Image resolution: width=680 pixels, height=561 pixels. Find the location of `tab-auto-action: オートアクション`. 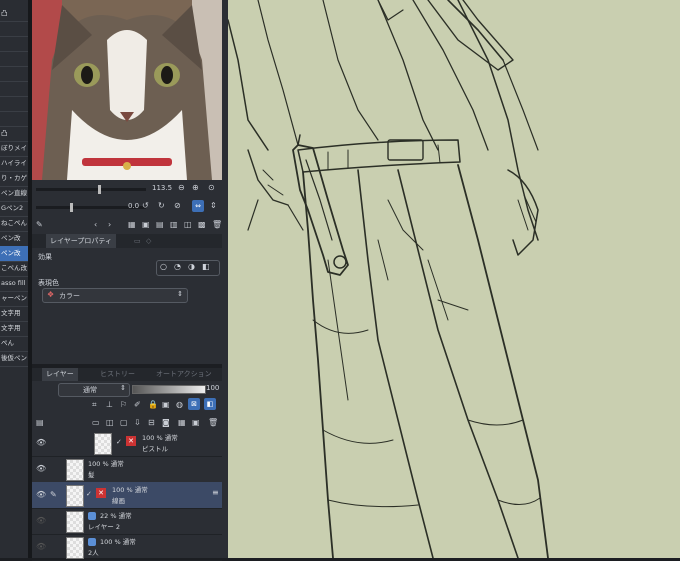

tab-auto-action: オートアクション is located at coordinates (184, 374).